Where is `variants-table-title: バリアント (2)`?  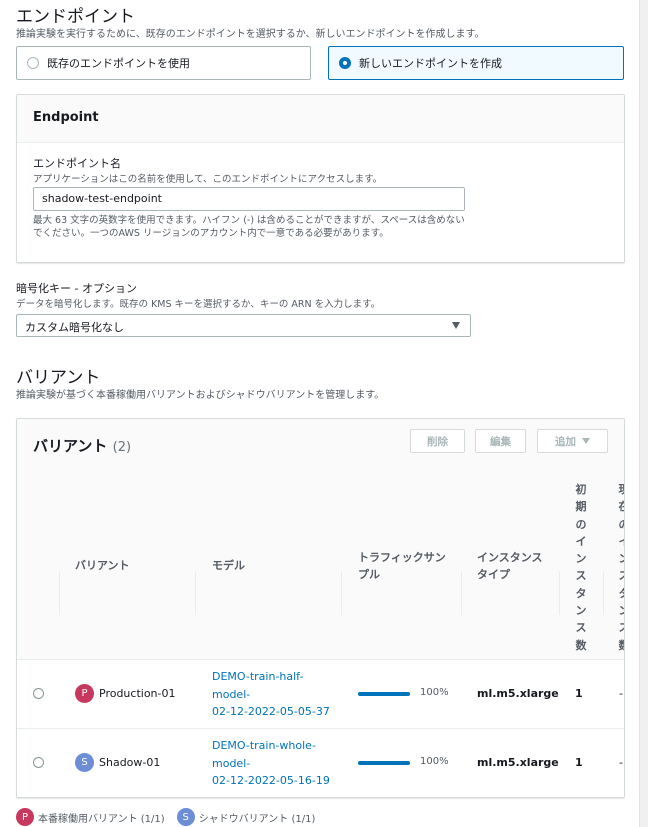 variants-table-title: バリアント (2) is located at coordinates (82, 446).